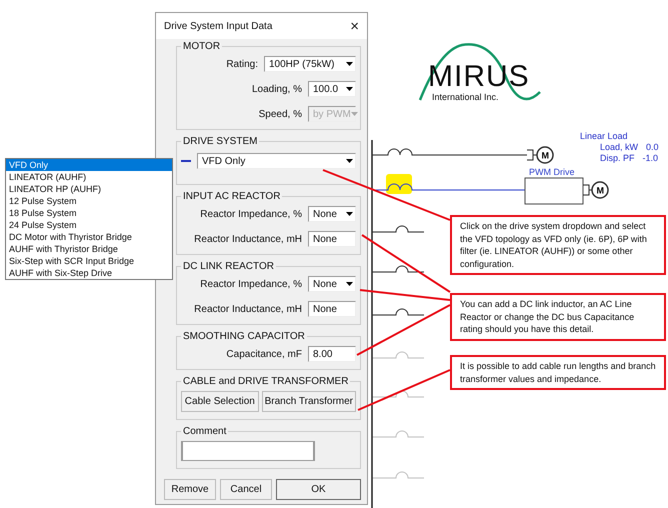 The image size is (668, 508). I want to click on list-option: AUHF with Six-Step Drive, so click(89, 273).